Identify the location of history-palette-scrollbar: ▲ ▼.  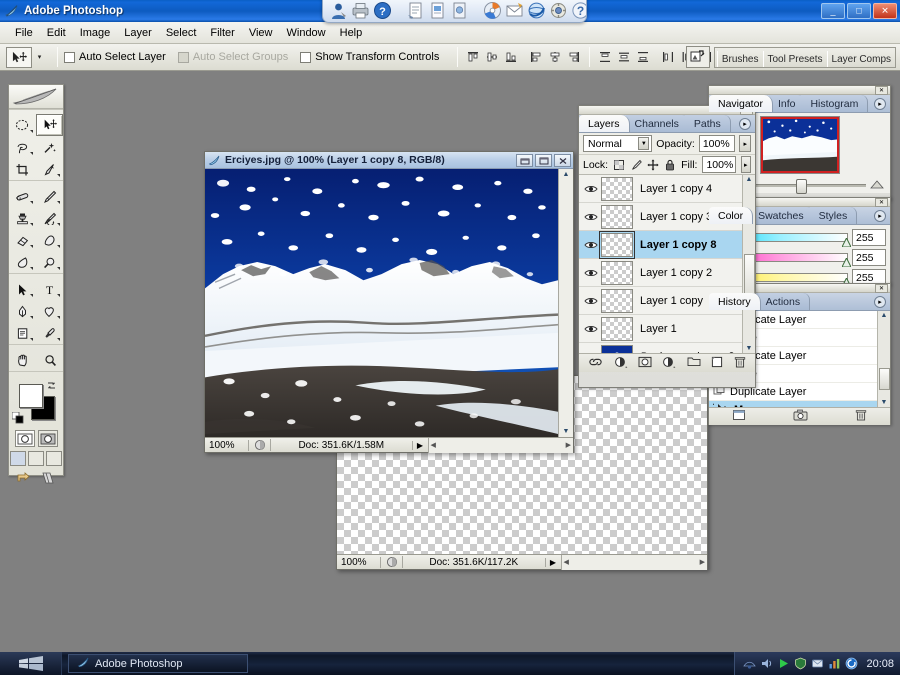
(883, 359).